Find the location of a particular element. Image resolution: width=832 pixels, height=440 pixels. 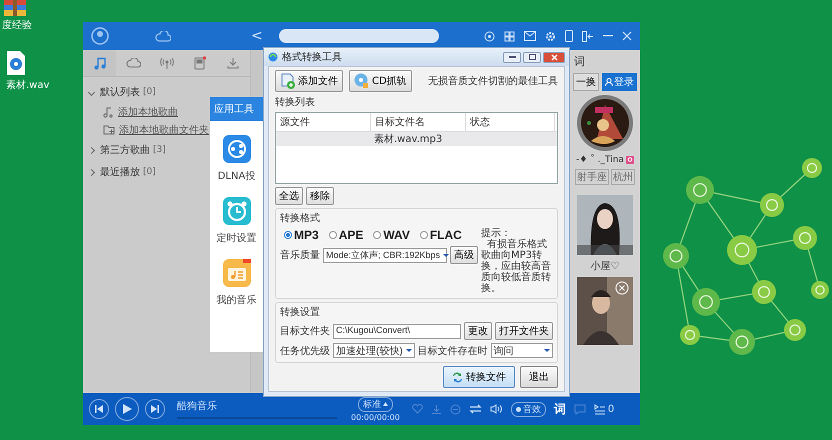

card-caption: 小屋♡ is located at coordinates (605, 266).